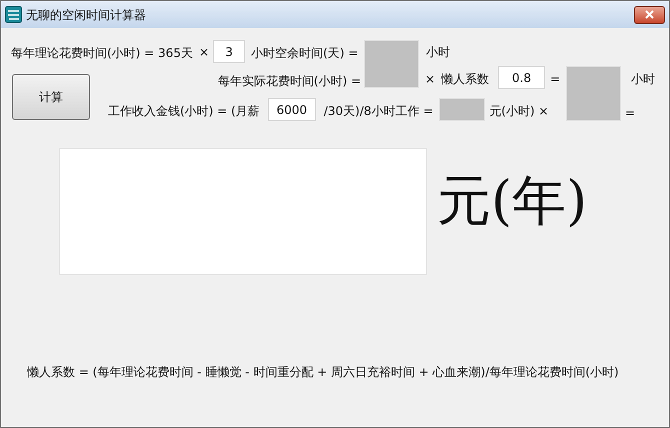  I want to click on result-unit: 元(年), so click(512, 201).